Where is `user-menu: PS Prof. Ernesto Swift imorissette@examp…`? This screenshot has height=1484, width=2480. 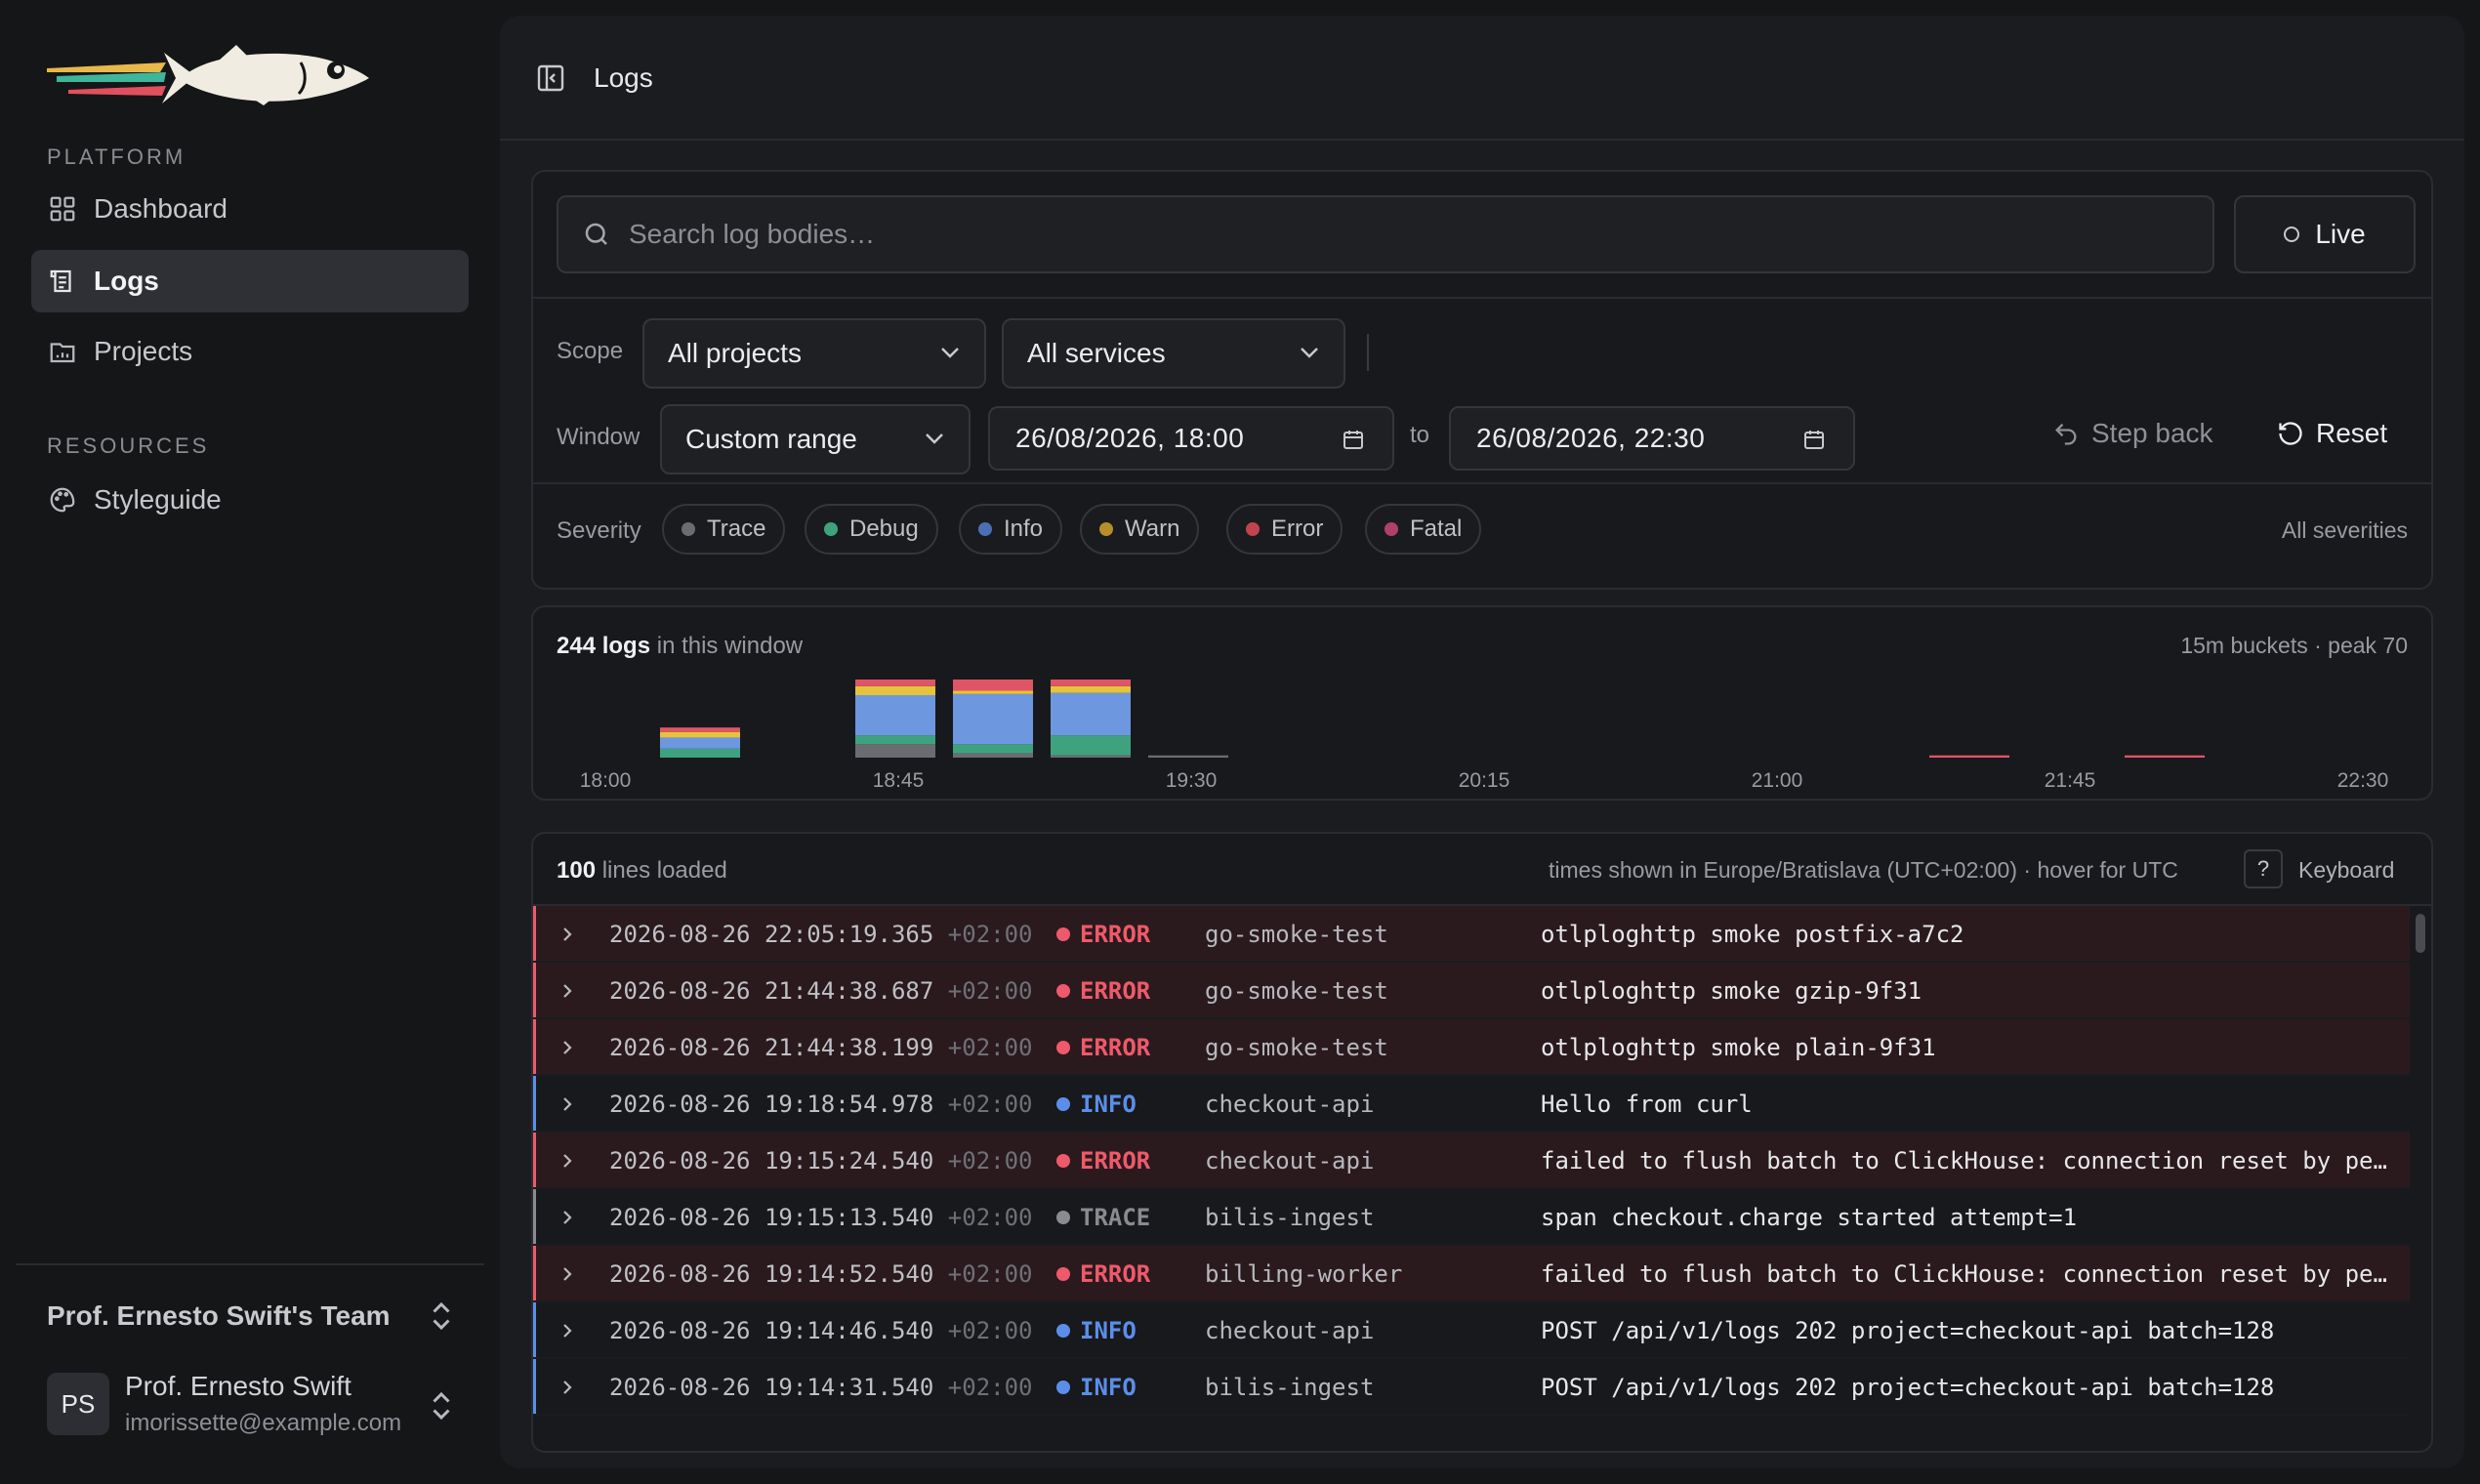
user-menu: PS Prof. Ernesto Swift imorissette@examp… is located at coordinates (250, 1406).